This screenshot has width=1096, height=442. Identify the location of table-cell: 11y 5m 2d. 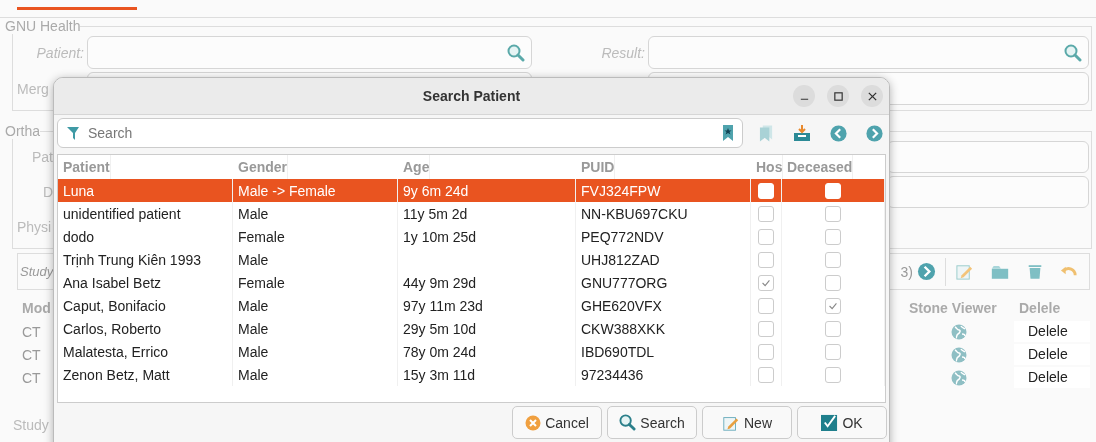
(487, 213).